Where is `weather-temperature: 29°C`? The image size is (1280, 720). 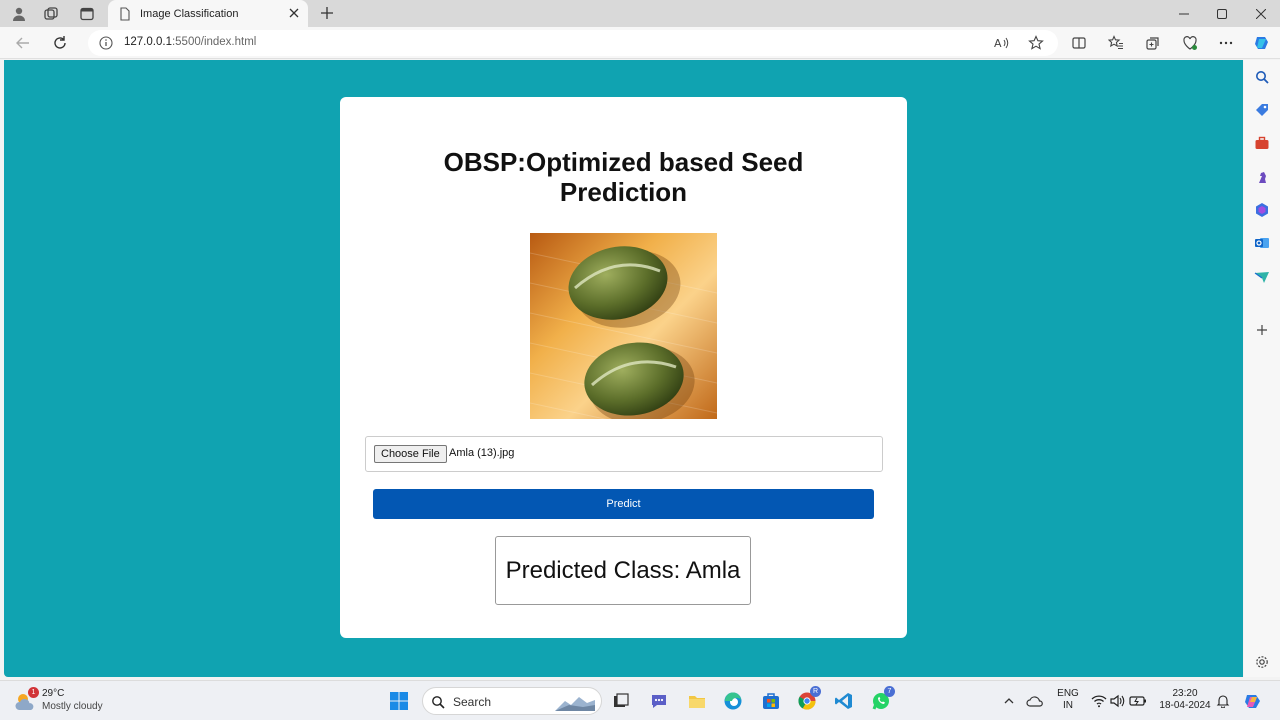 weather-temperature: 29°C is located at coordinates (53, 693).